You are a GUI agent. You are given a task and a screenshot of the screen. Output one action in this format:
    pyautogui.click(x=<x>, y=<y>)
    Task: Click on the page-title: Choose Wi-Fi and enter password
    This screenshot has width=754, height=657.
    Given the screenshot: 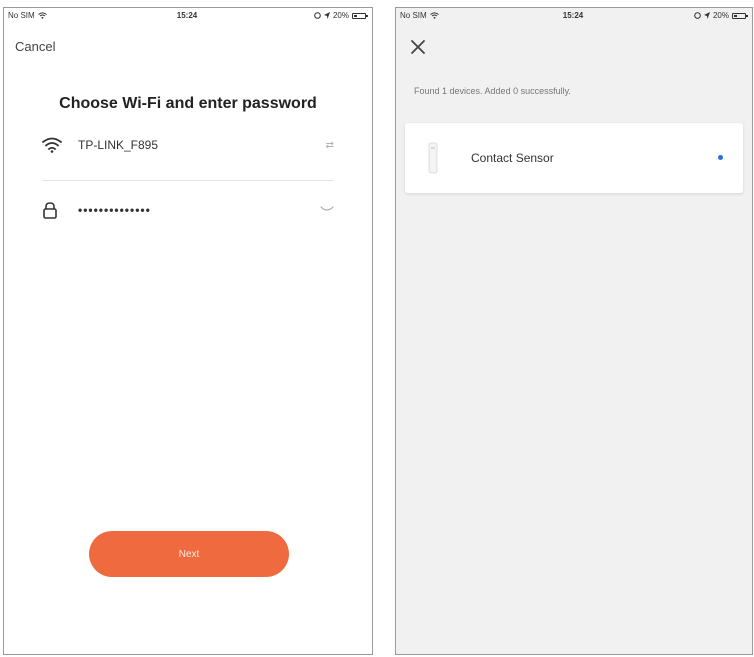 What is the action you would take?
    pyautogui.click(x=188, y=103)
    